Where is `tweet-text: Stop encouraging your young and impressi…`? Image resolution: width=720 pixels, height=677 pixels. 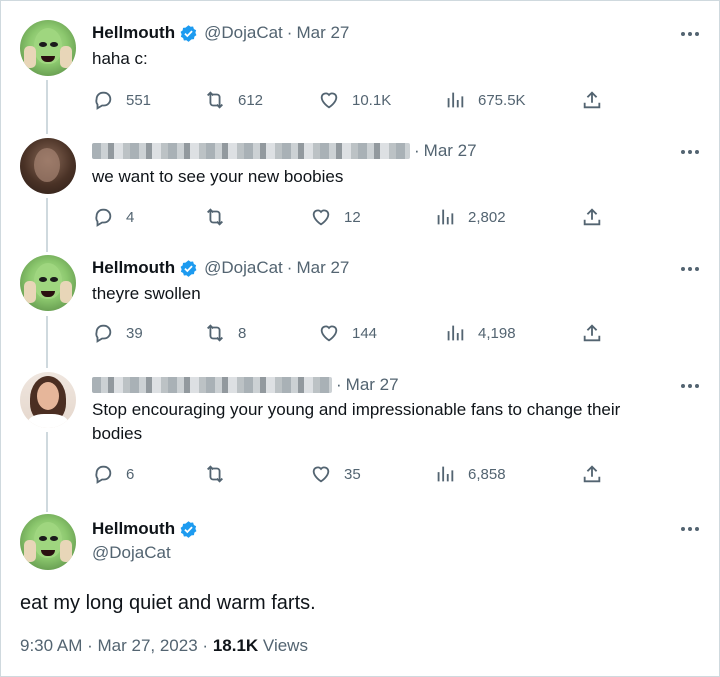
tweet-text: Stop encouraging your young and impressi… is located at coordinates (392, 422).